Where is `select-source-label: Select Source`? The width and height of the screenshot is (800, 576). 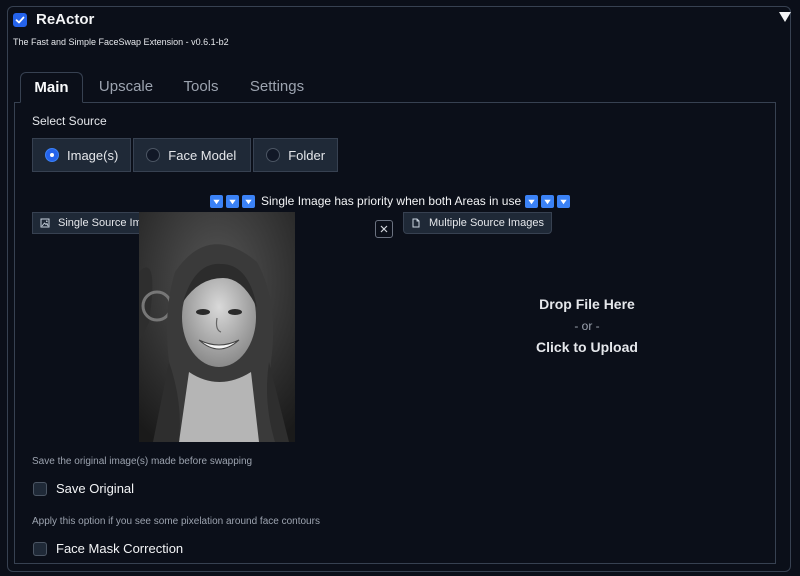
select-source-label: Select Source is located at coordinates (69, 121).